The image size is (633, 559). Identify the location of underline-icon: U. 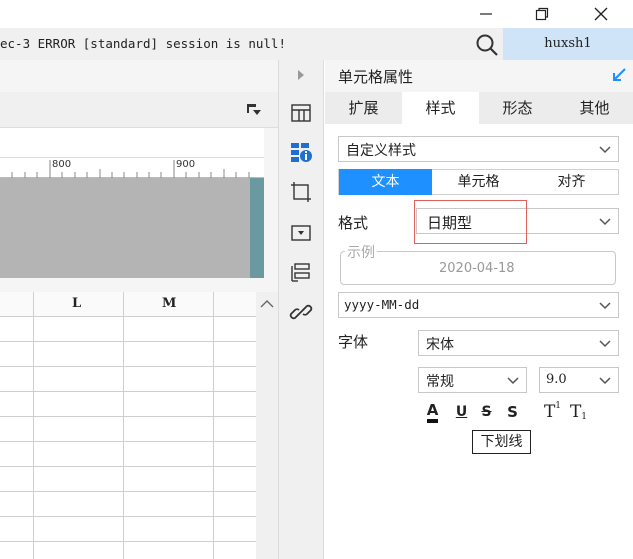
(461, 412).